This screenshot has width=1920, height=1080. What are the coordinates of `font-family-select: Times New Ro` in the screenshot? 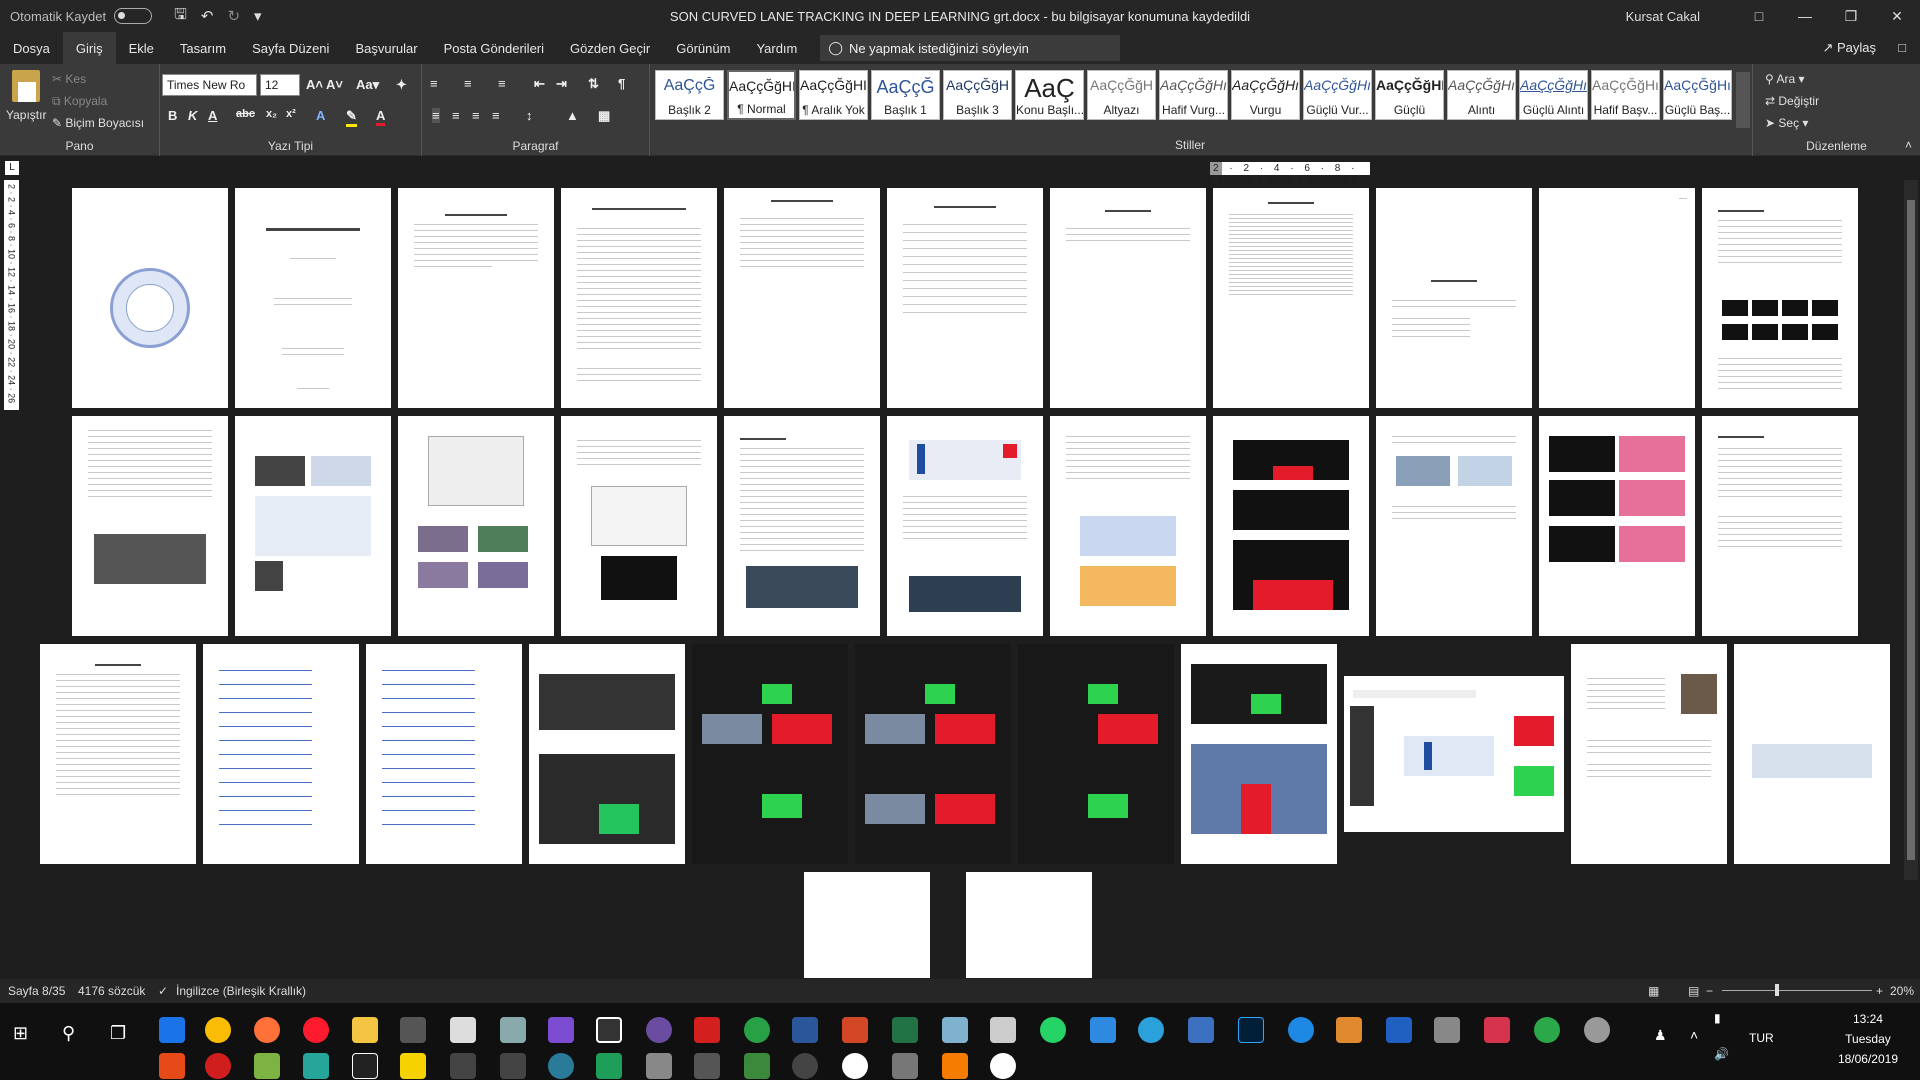 It's located at (209, 85).